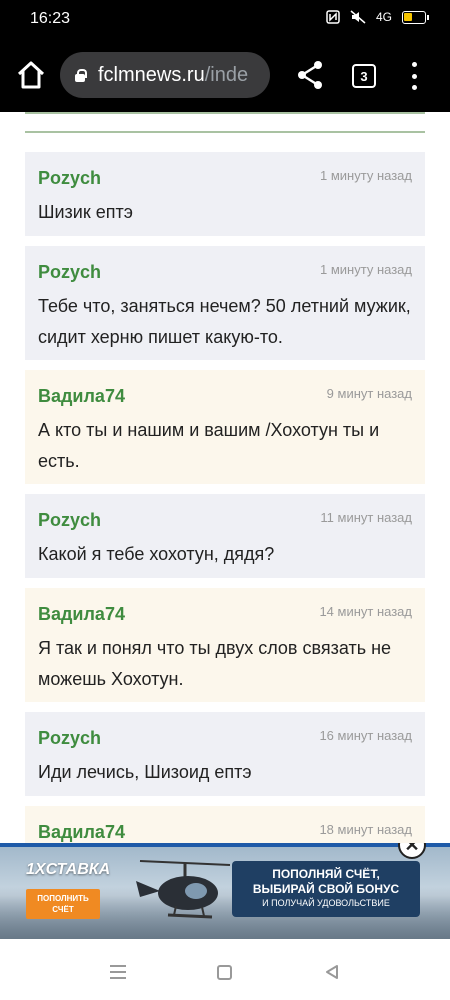 The height and width of the screenshot is (1000, 450). I want to click on ad-border, so click(225, 845).